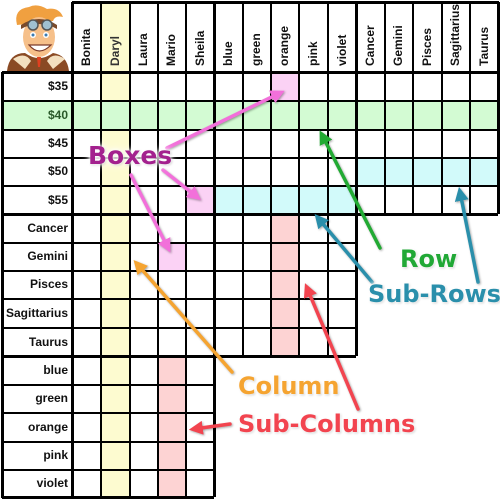 The image size is (500, 500). Describe the element at coordinates (370, 45) in the screenshot. I see `column-header-cancer: Cancer` at that location.